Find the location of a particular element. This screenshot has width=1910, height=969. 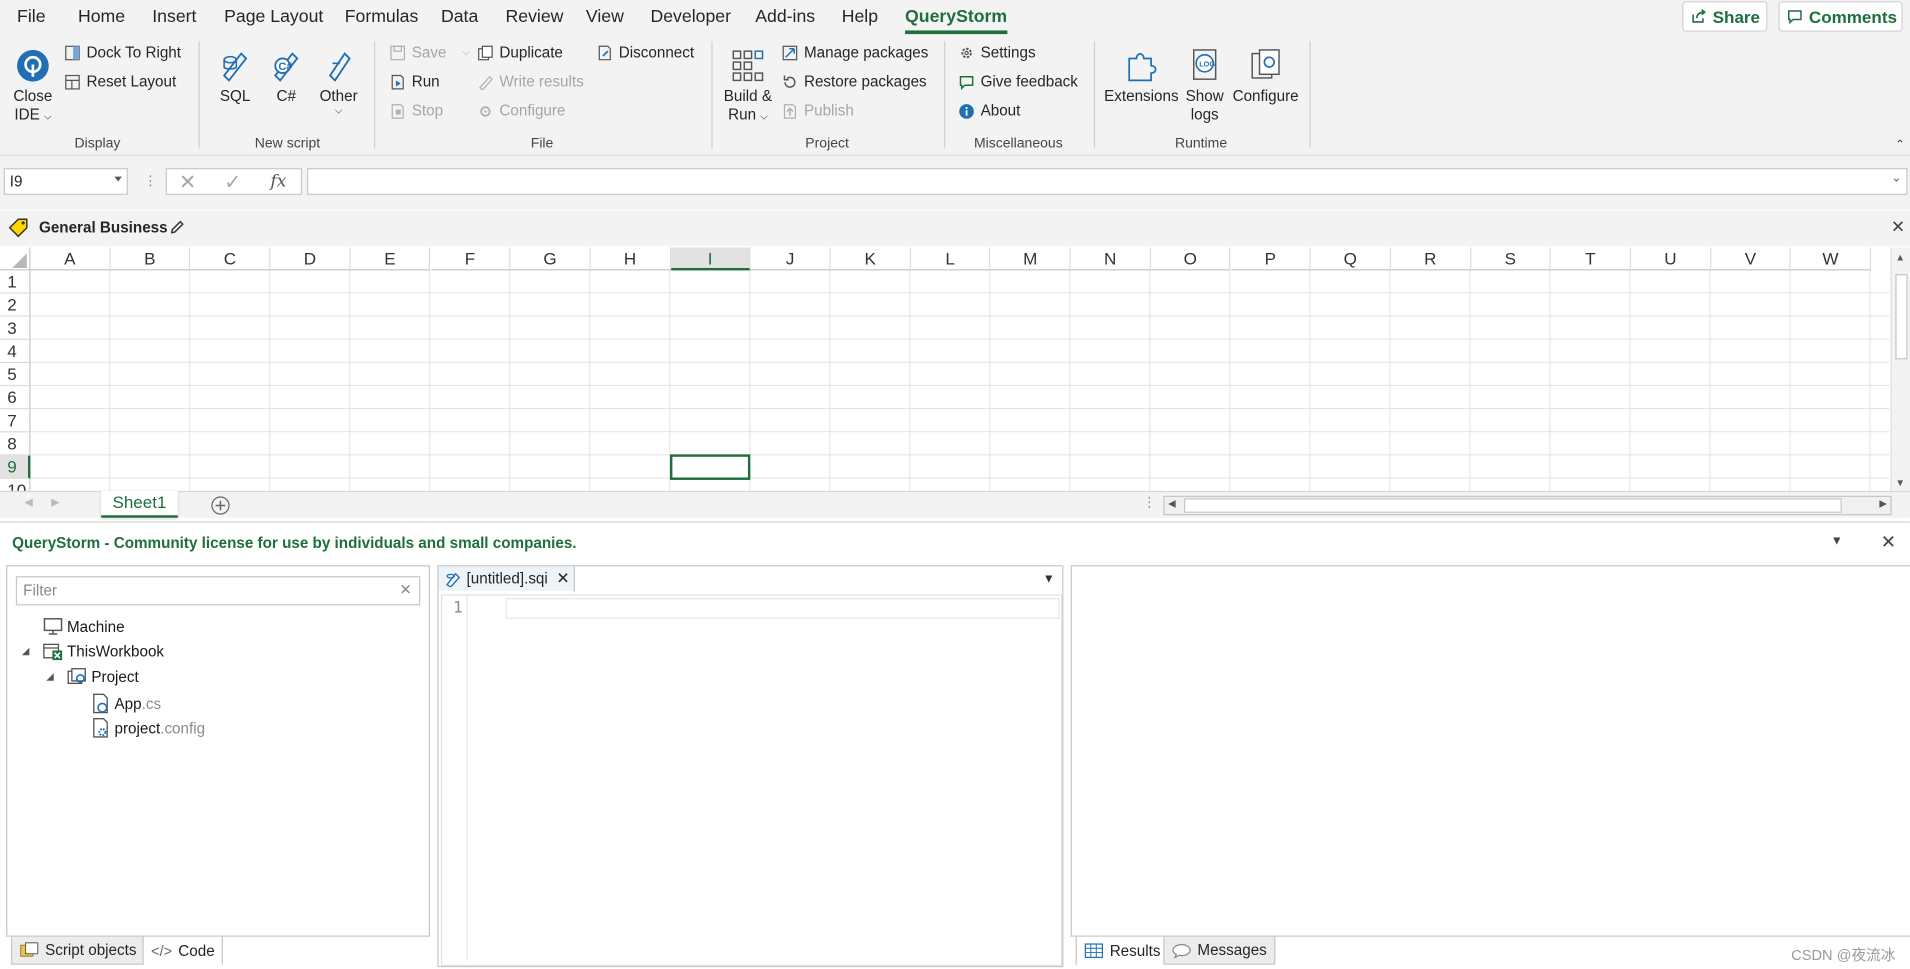

next-sheet-icon: ▶ is located at coordinates (55, 502).